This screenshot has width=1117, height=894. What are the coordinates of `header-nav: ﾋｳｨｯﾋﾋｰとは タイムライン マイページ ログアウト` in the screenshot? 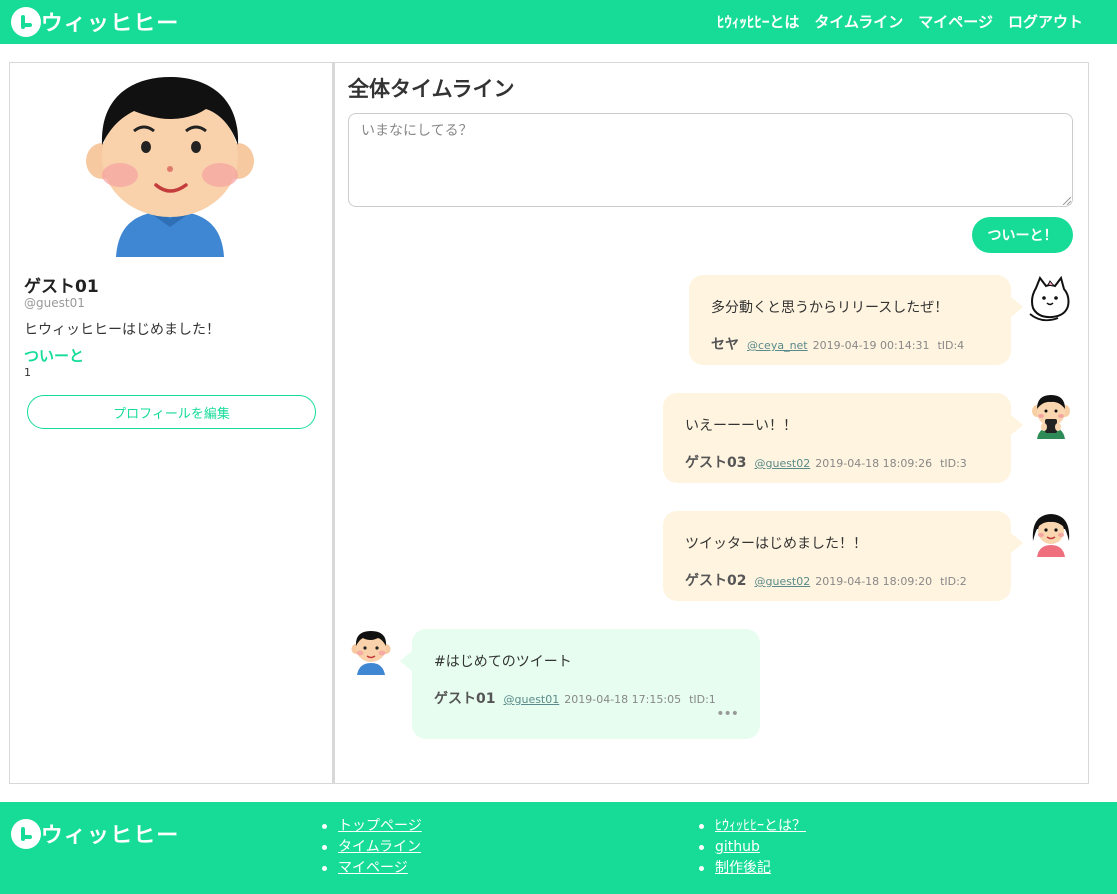 It's located at (900, 21).